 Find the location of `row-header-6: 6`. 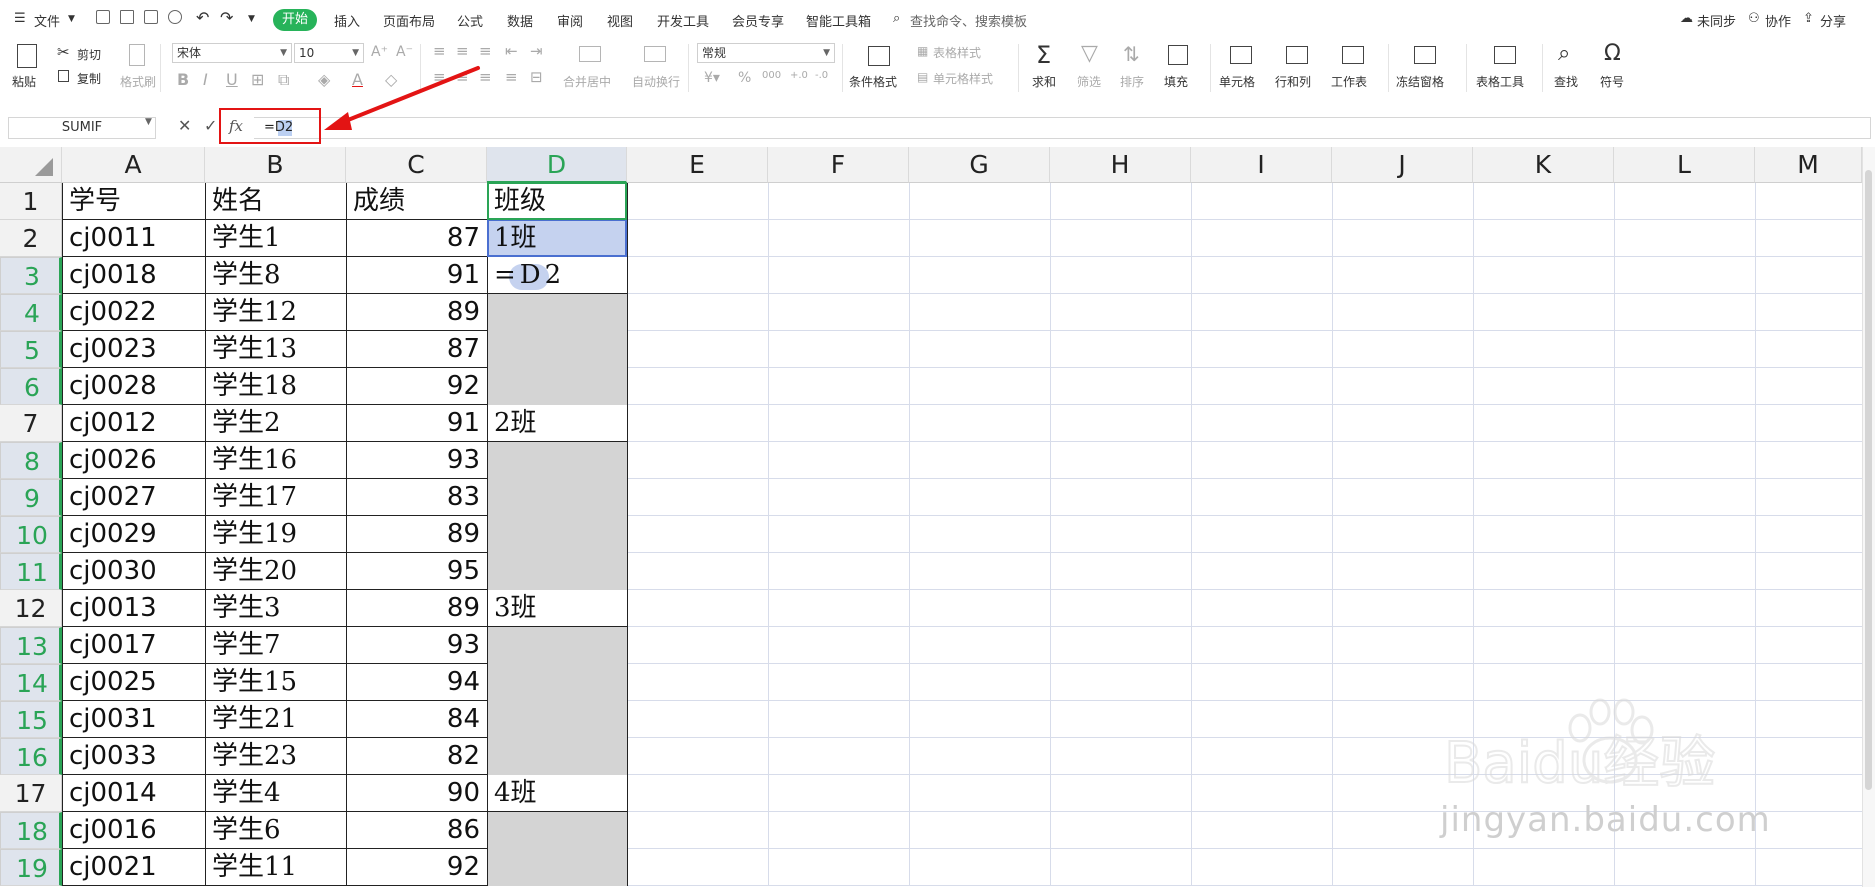

row-header-6: 6 is located at coordinates (31, 386).